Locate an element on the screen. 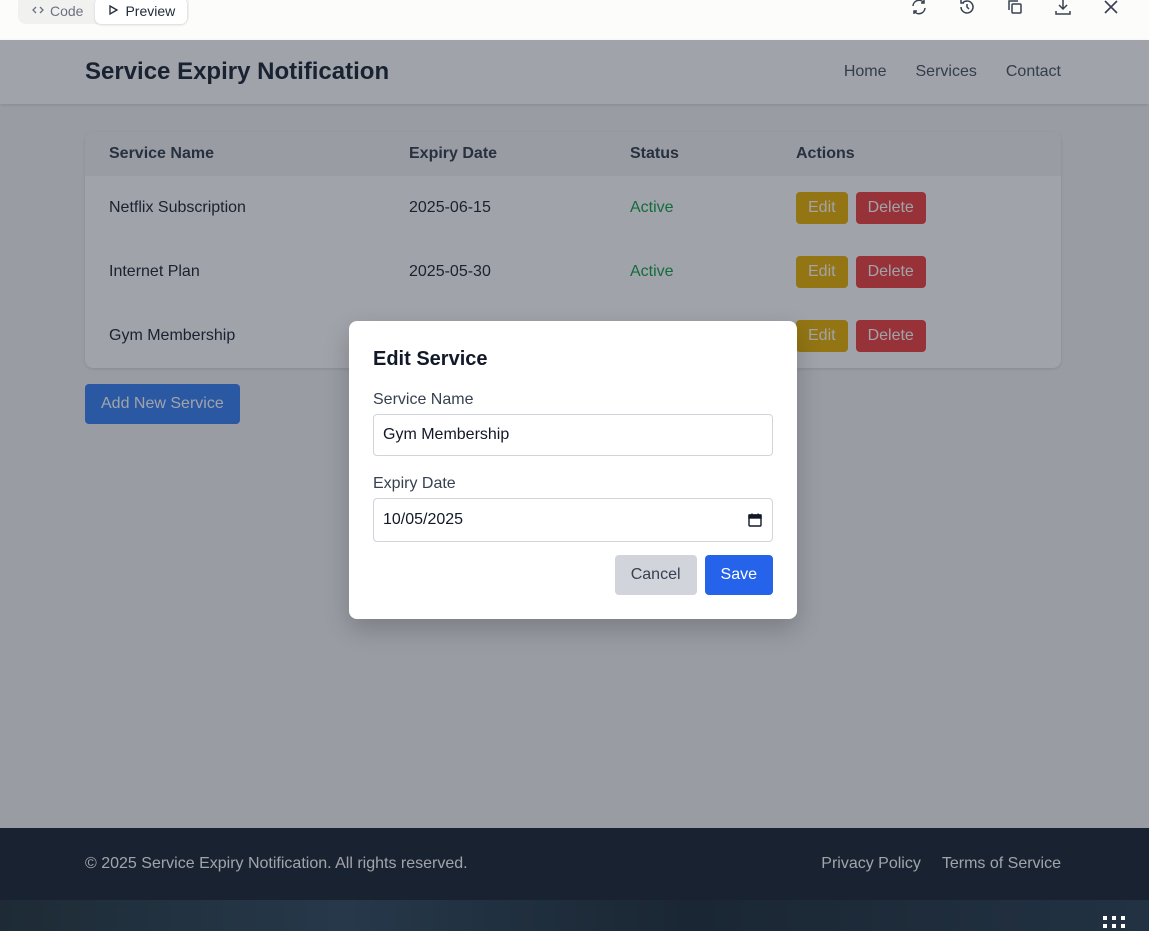 Image resolution: width=1149 pixels, height=931 pixels. history-icon is located at coordinates (967, 8).